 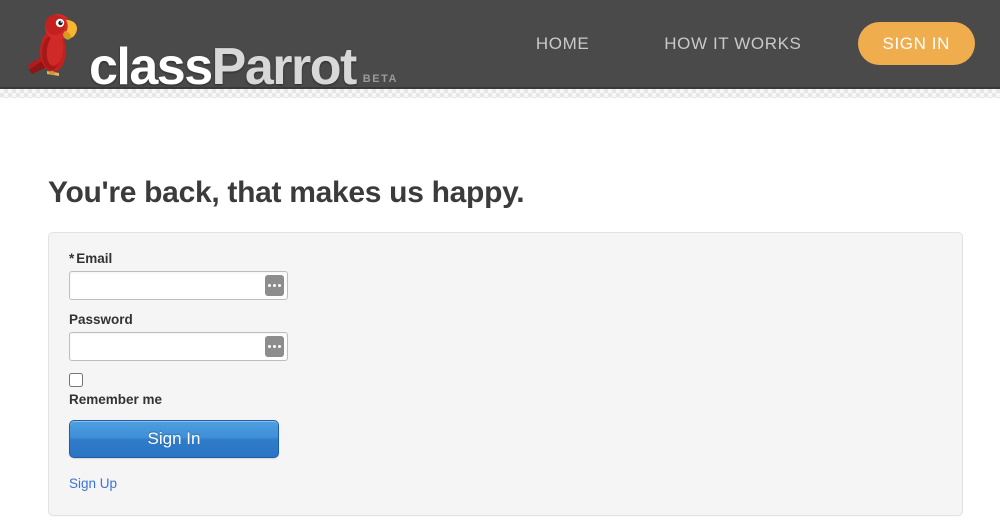 I want to click on brand-wordmark: class Parrot BETA, so click(x=243, y=67).